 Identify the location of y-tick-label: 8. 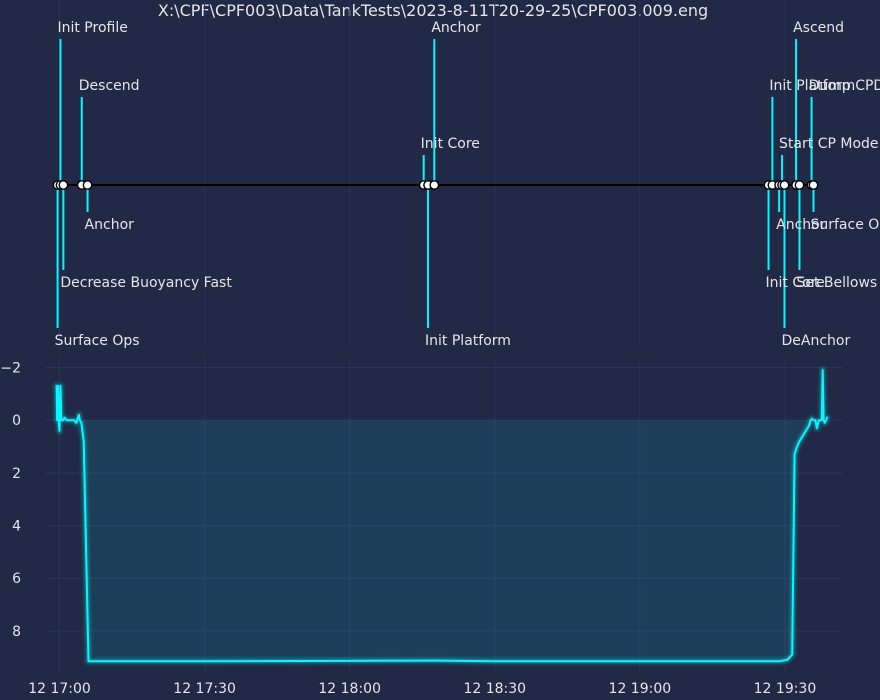
(16, 632).